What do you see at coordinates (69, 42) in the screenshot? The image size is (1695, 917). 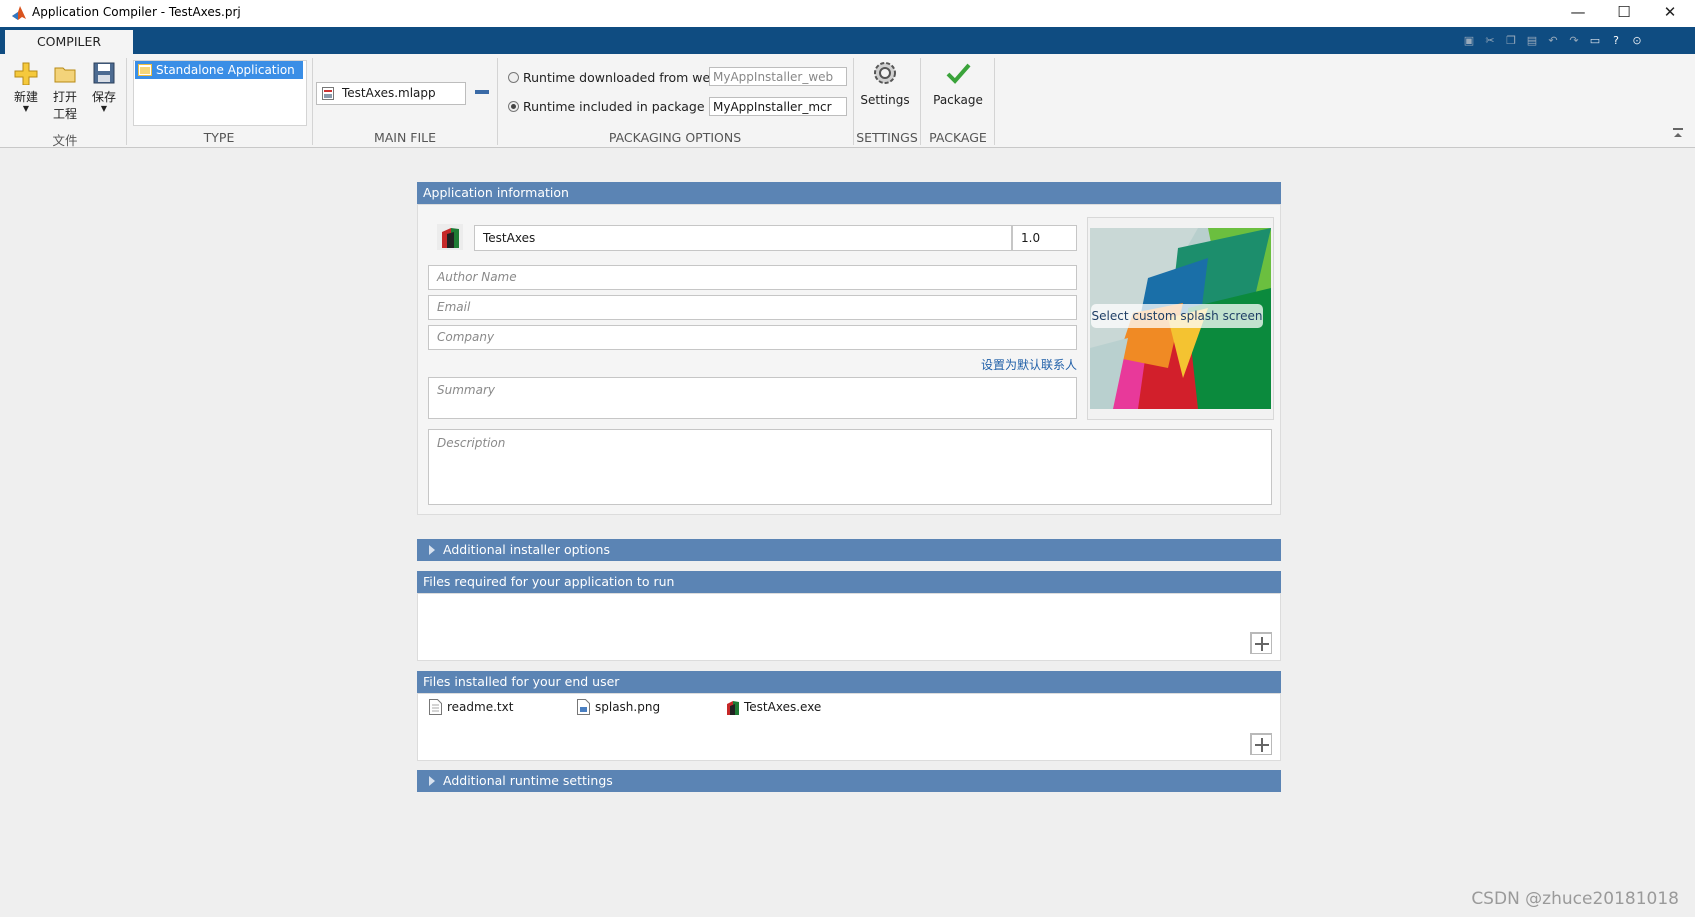 I see `tab-compiler: COMPILER` at bounding box center [69, 42].